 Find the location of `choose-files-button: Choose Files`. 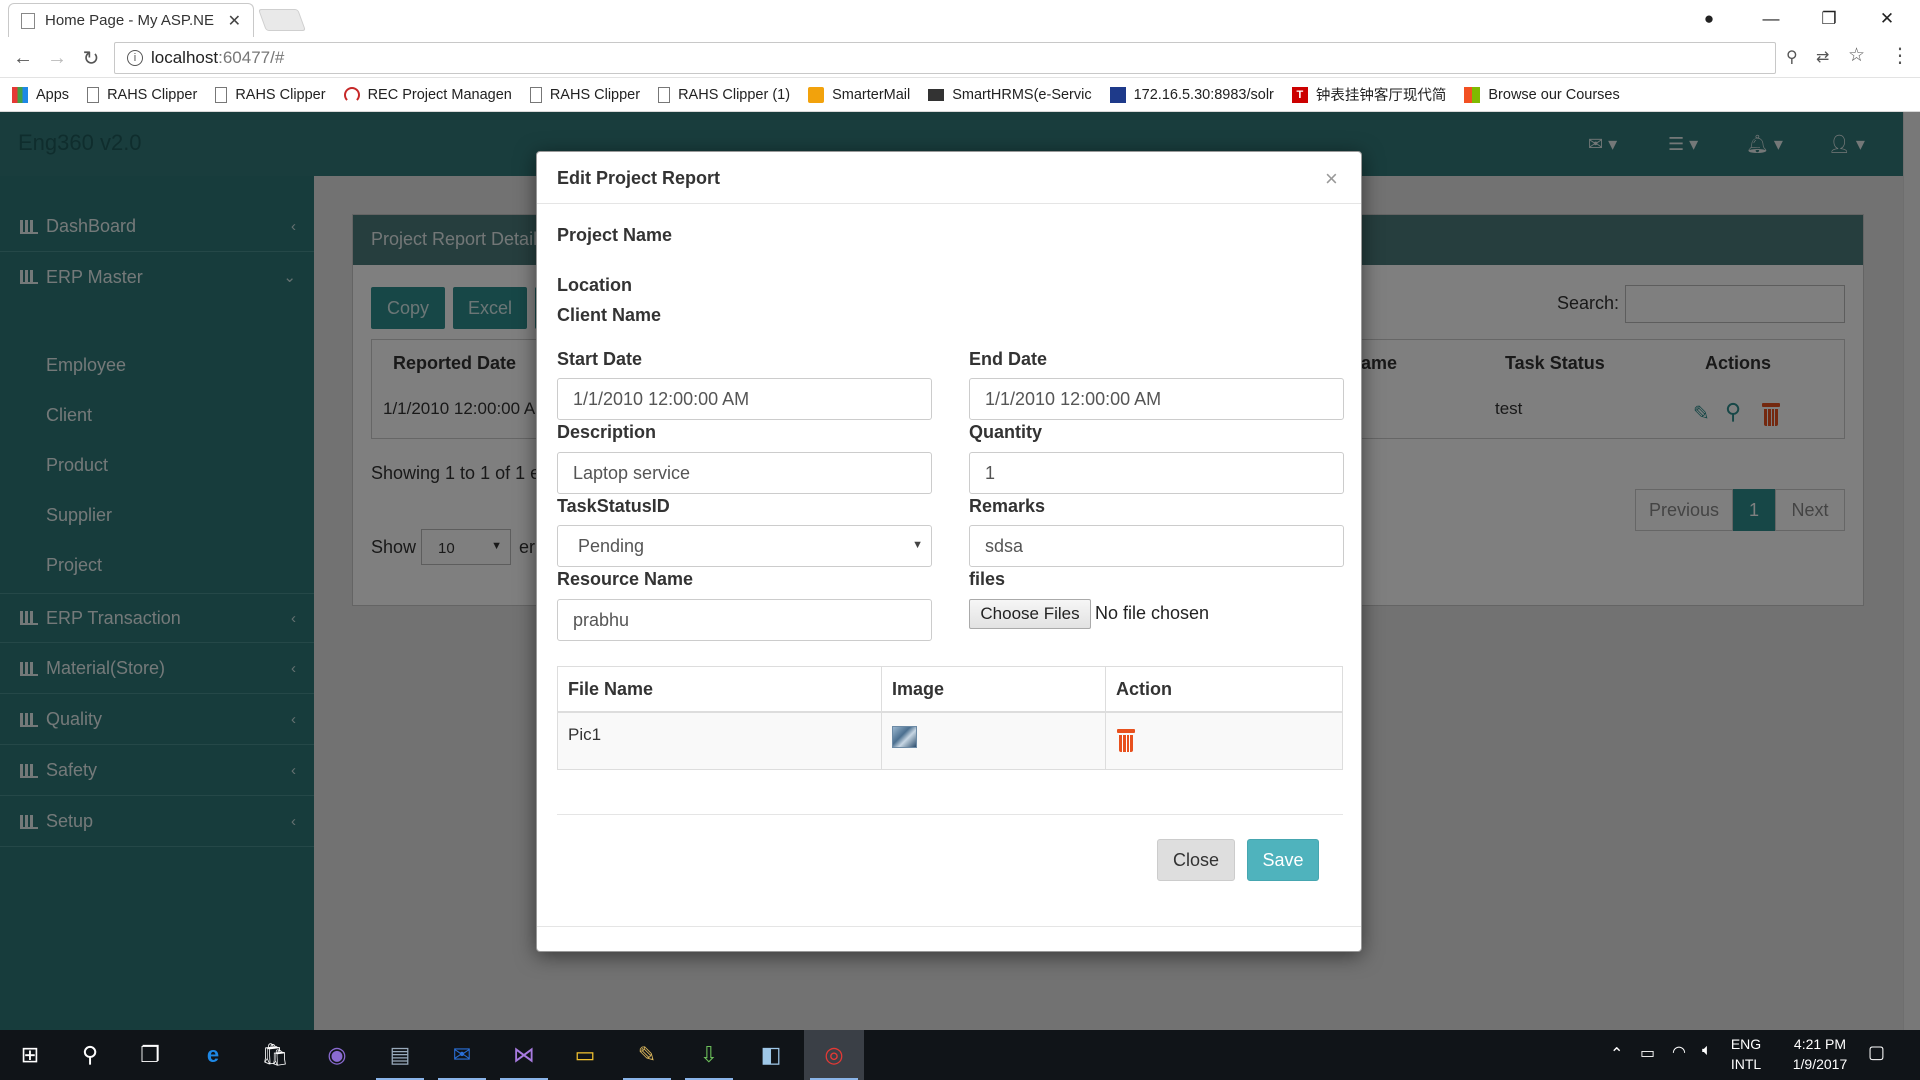

choose-files-button: Choose Files is located at coordinates (1030, 614).